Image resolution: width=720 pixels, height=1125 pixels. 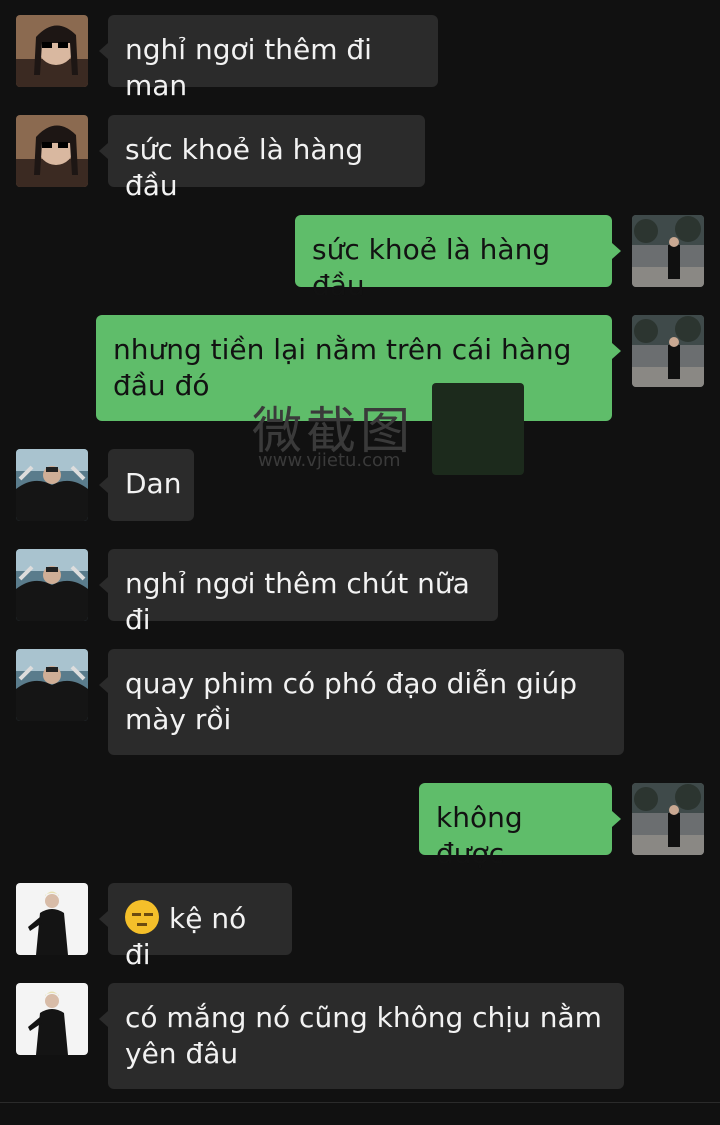 I want to click on message-bubble: nghỉ ngơi thêm chút nữa đi, so click(x=298, y=592).